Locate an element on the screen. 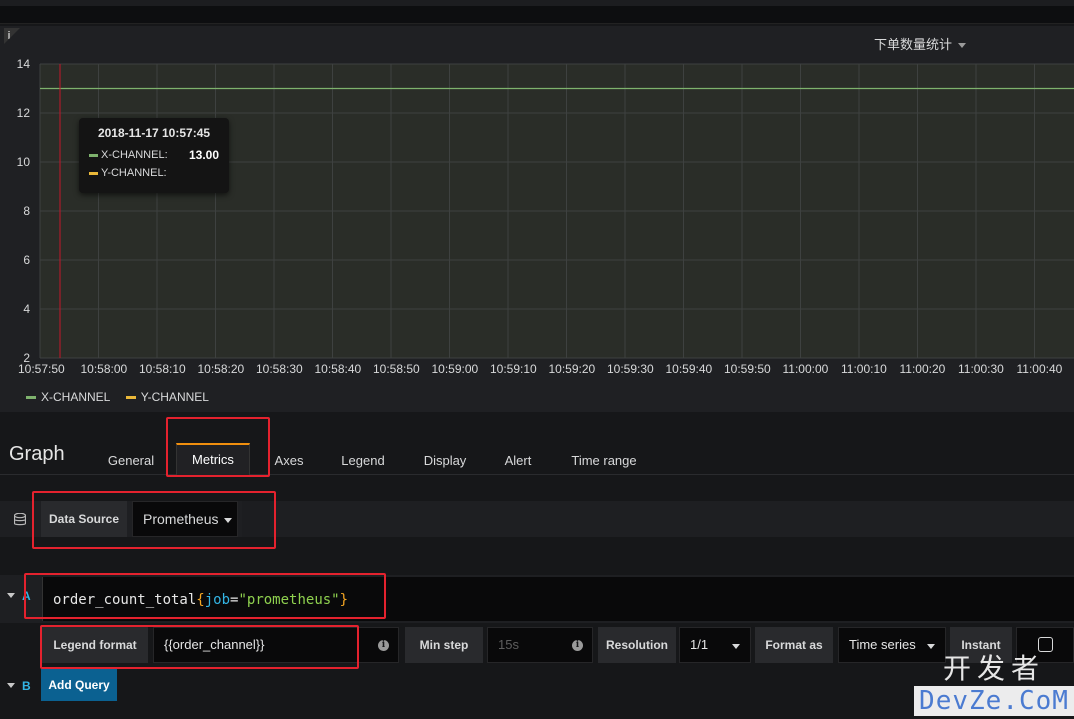  panel-title-text: 下单数量统计 is located at coordinates (913, 44).